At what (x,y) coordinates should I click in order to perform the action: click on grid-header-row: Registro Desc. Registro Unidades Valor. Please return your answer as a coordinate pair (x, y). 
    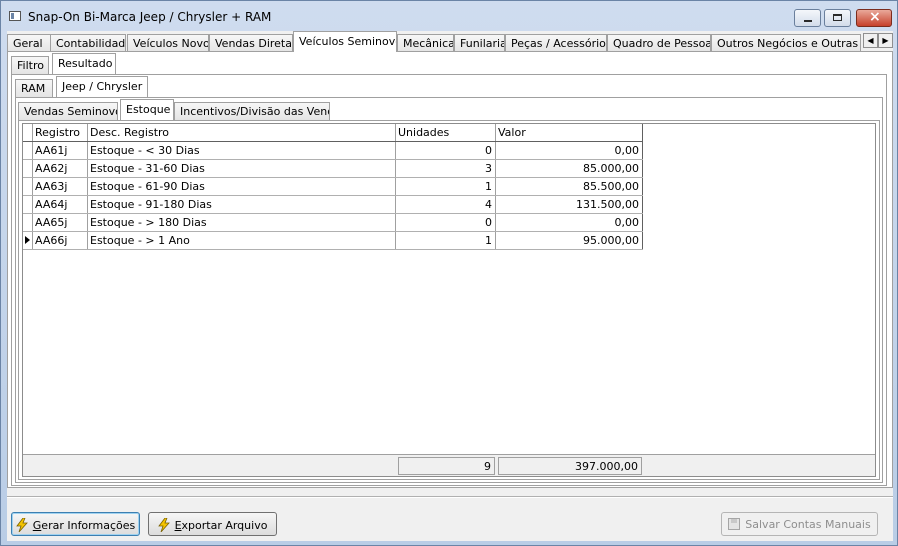
    Looking at the image, I should click on (333, 133).